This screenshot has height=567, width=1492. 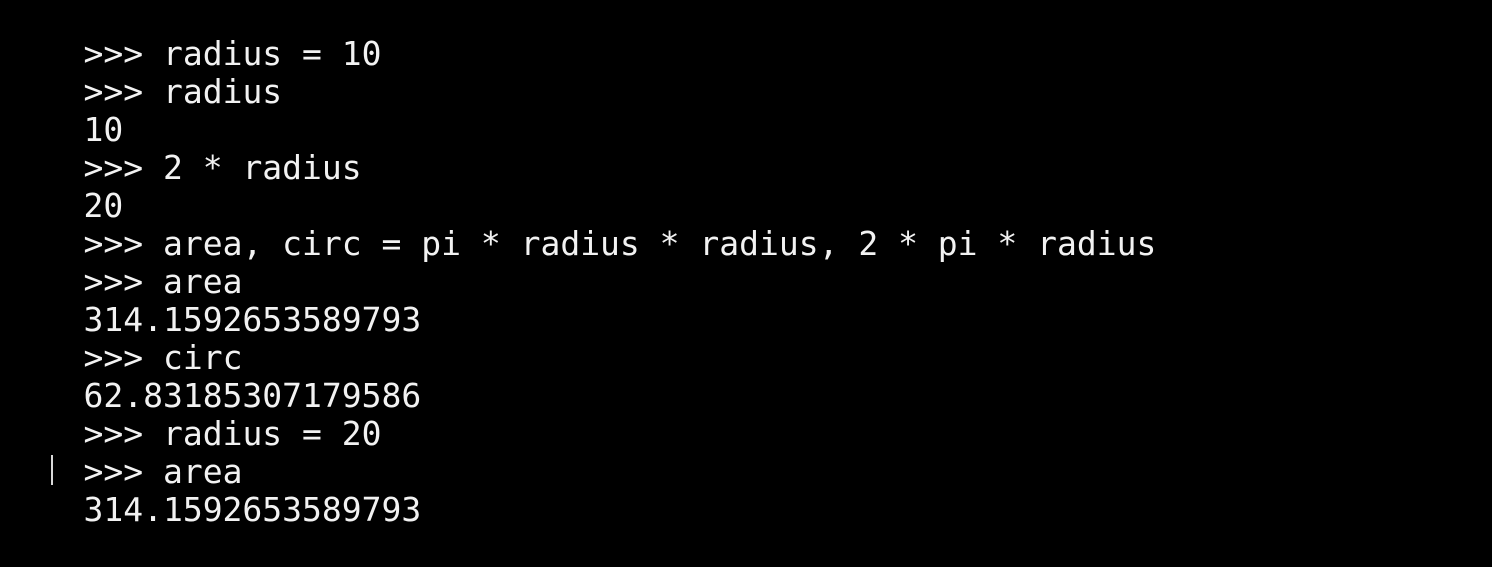 I want to click on repl-output: 20, so click(x=103, y=205).